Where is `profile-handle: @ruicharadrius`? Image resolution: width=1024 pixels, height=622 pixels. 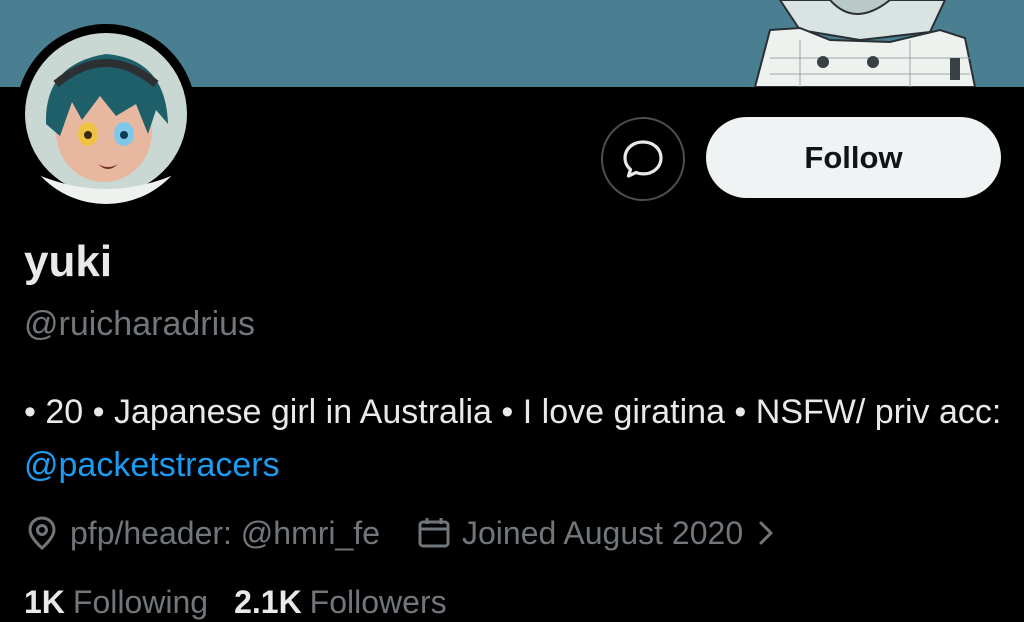
profile-handle: @ruicharadrius is located at coordinates (140, 324).